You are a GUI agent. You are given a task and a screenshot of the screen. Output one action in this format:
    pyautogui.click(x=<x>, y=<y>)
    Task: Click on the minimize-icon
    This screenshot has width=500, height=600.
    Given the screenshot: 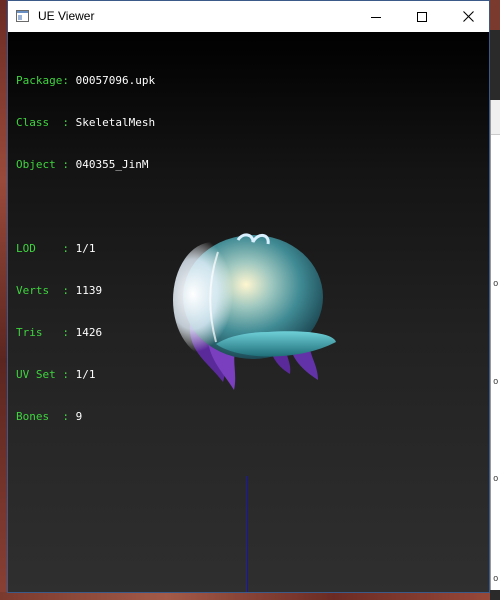 What is the action you would take?
    pyautogui.click(x=376, y=17)
    